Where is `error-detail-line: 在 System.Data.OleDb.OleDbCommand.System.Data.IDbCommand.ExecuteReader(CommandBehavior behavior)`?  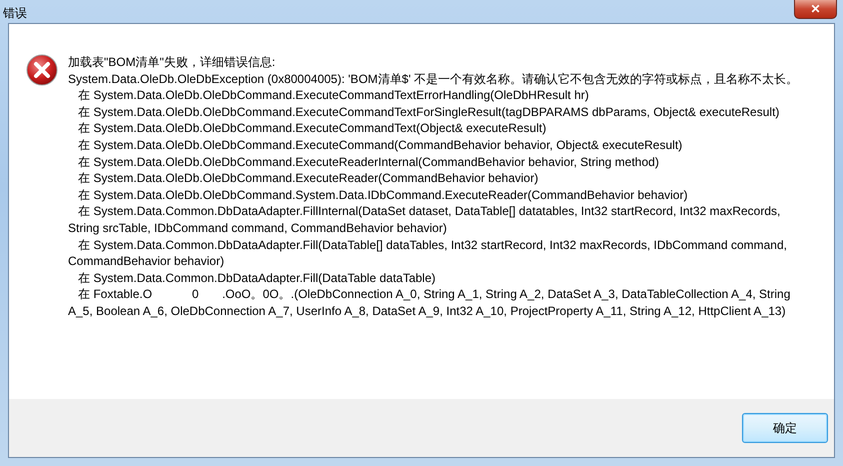 error-detail-line: 在 System.Data.OleDb.OleDbCommand.System.Data.IDbCommand.ExecuteReader(CommandBehavior behavior) is located at coordinates (383, 195).